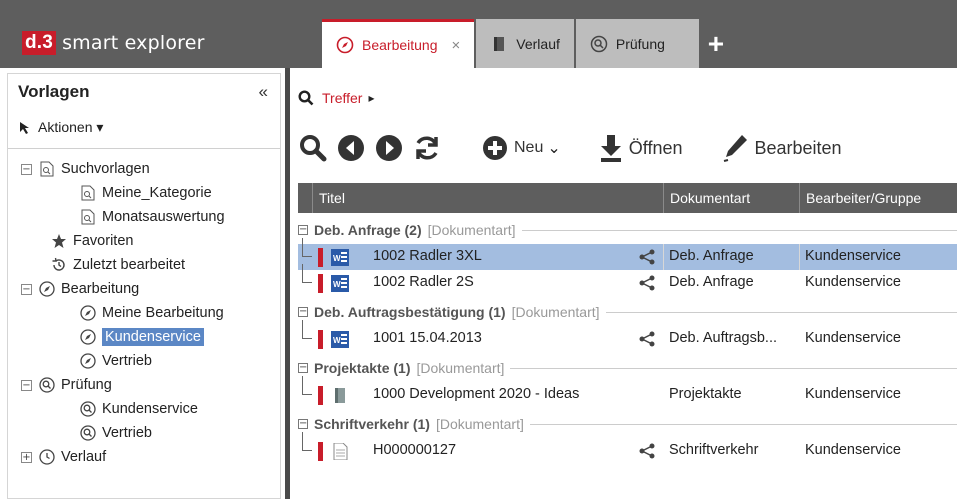  I want to click on history-icon, so click(58, 264).